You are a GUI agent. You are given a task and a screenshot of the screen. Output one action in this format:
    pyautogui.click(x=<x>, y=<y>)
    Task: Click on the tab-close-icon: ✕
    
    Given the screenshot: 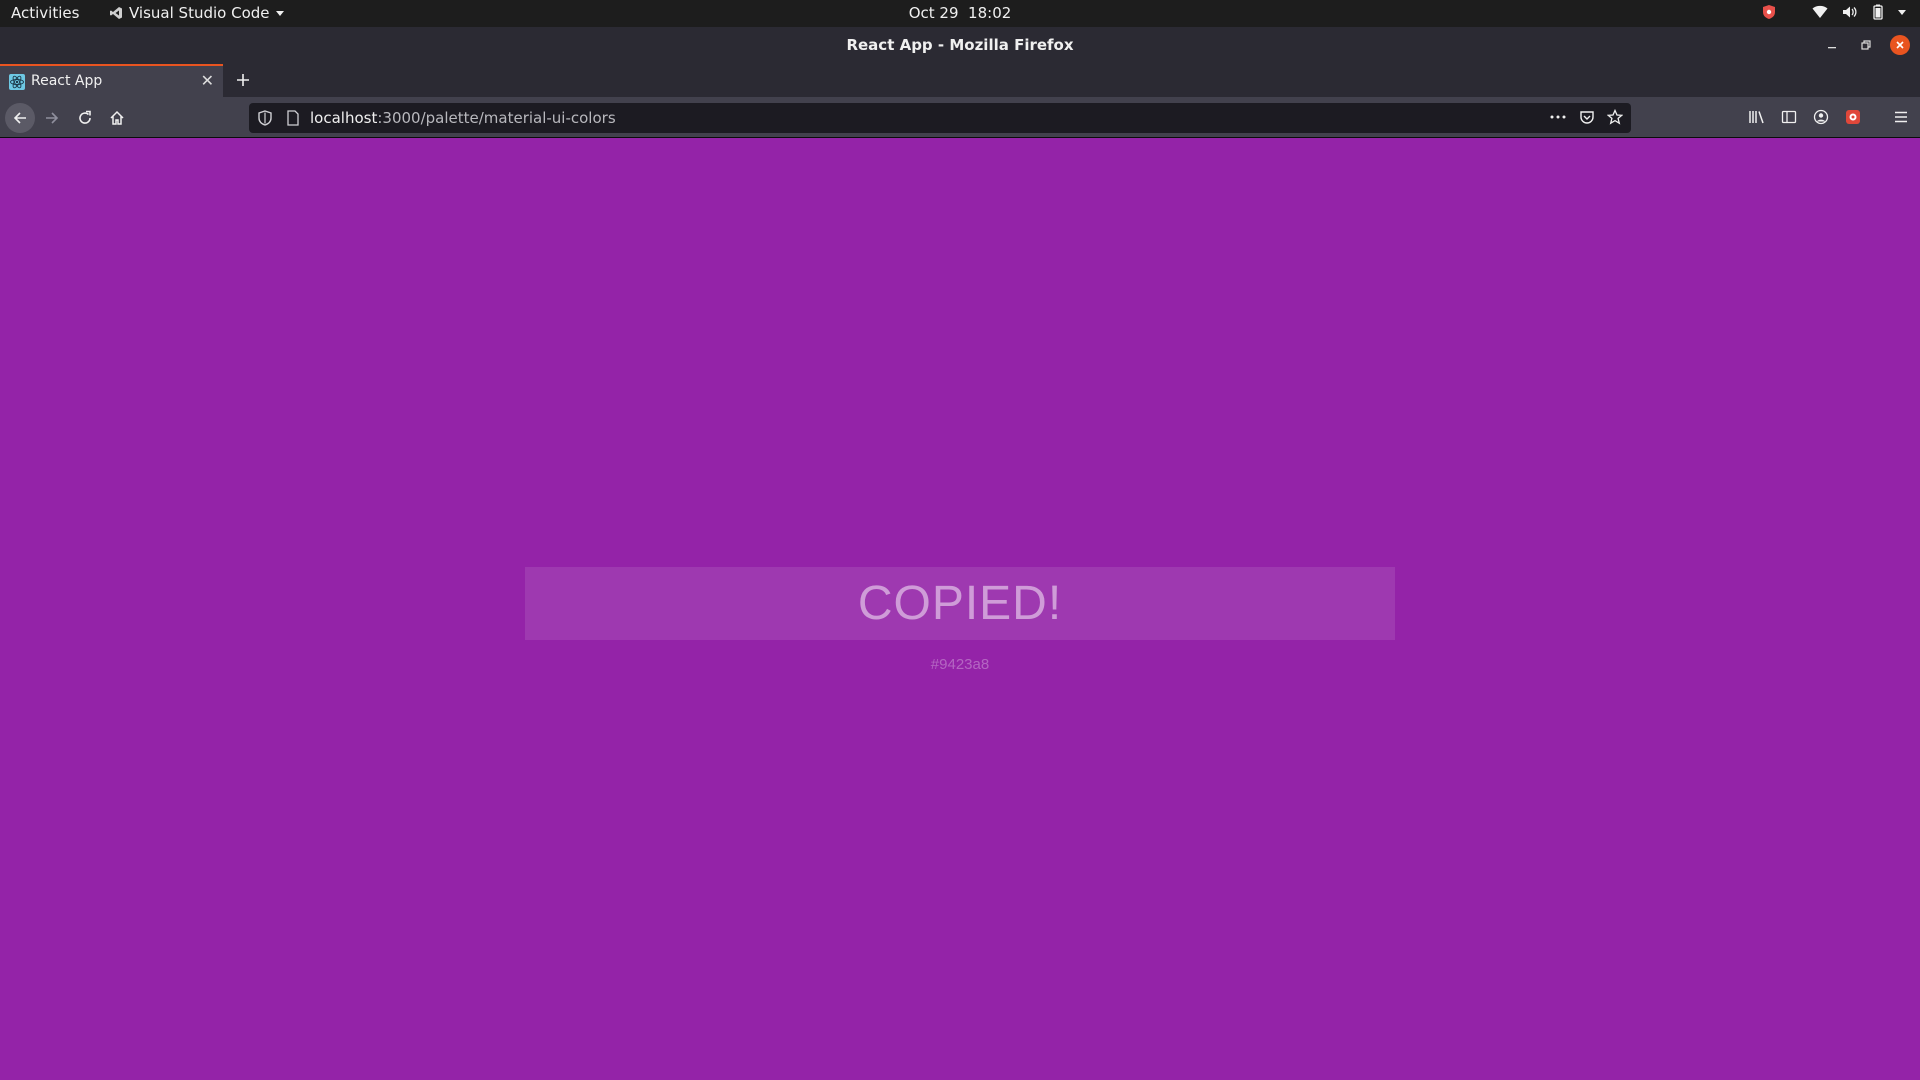 What is the action you would take?
    pyautogui.click(x=207, y=80)
    